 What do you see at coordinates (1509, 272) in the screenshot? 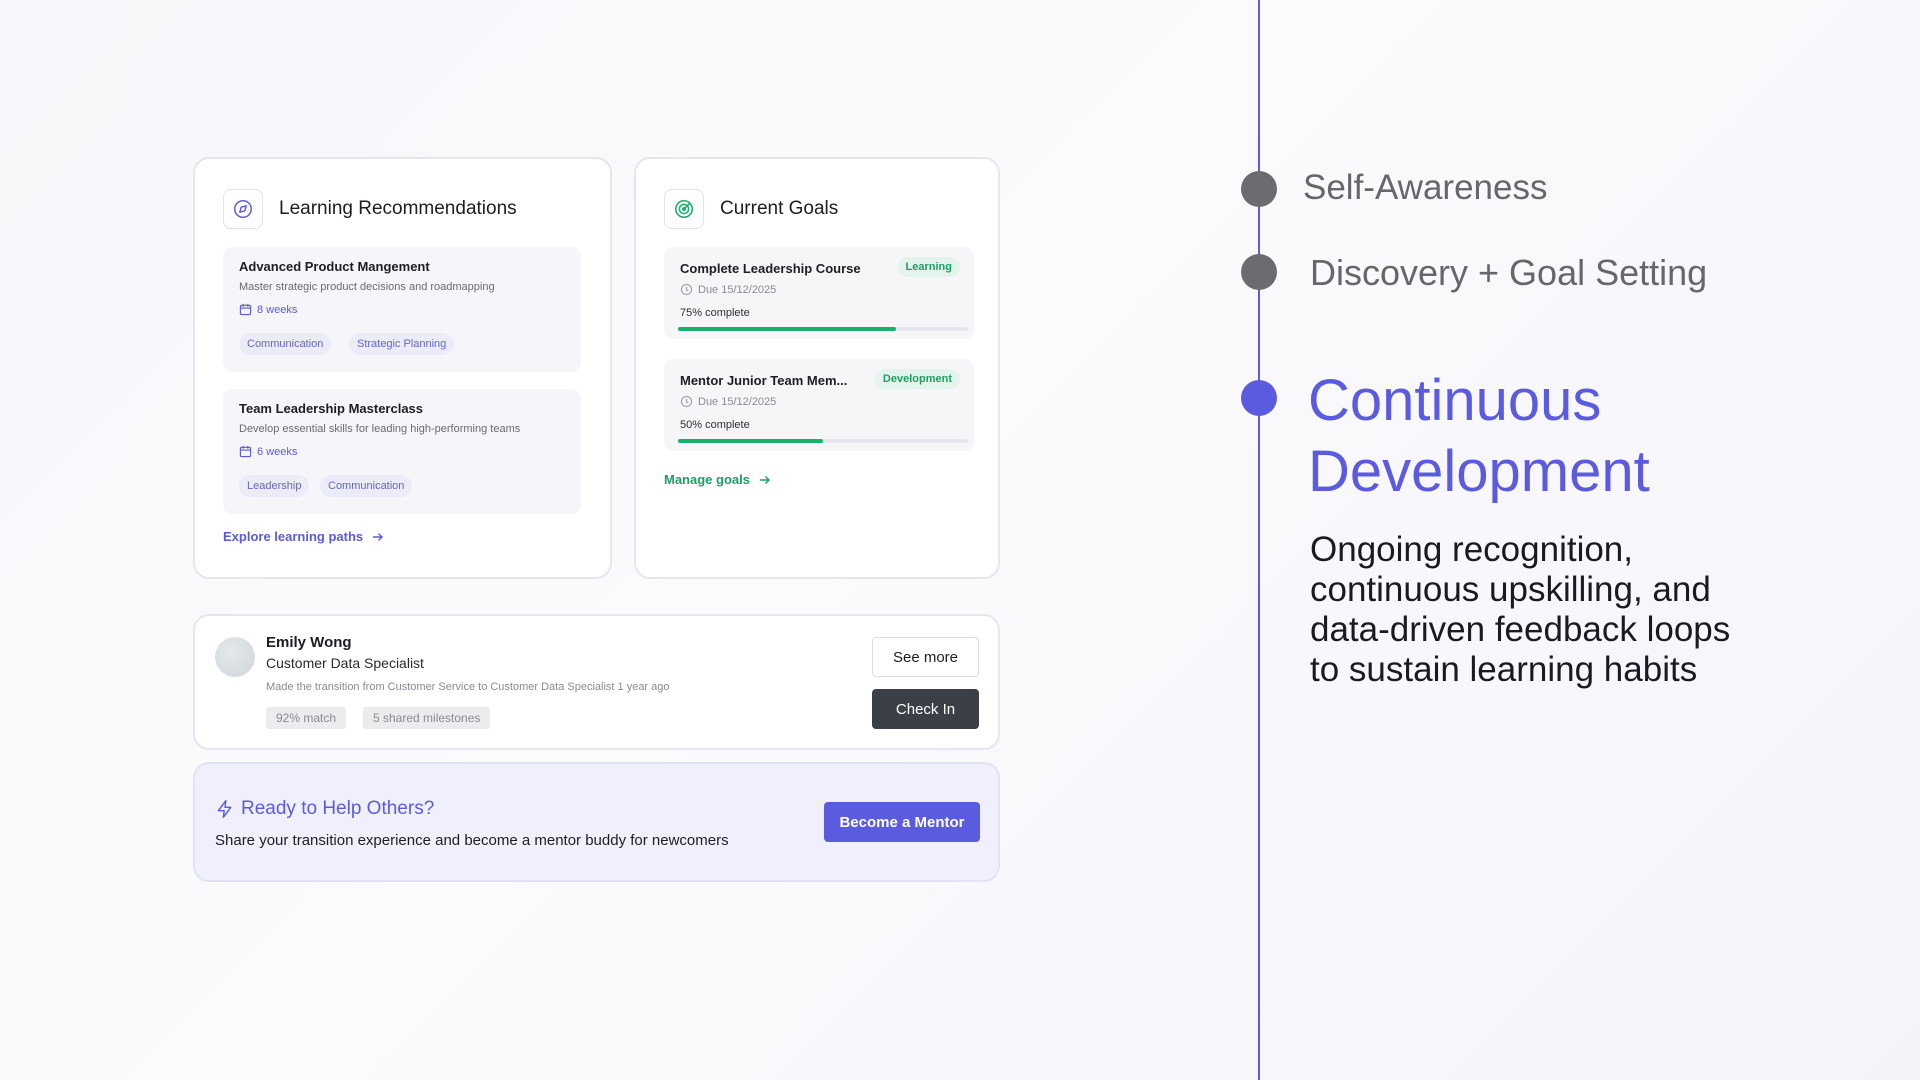
I see `timeline-step-discovery: Discovery + Goal Setting` at bounding box center [1509, 272].